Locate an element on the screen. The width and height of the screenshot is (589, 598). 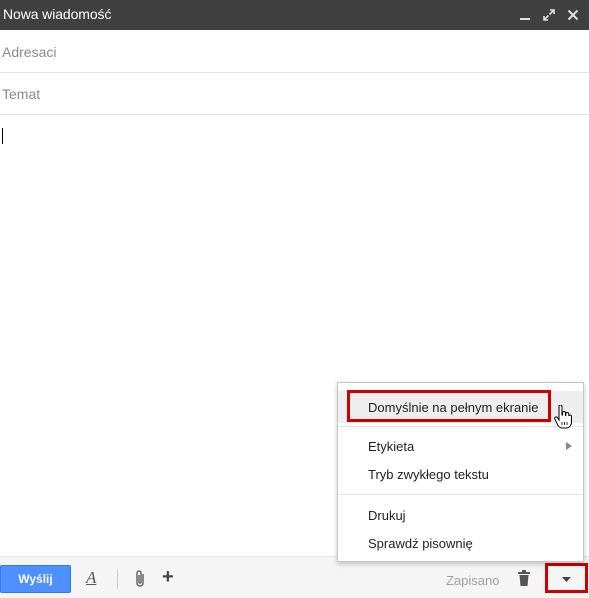
recipients-field is located at coordinates (294, 52).